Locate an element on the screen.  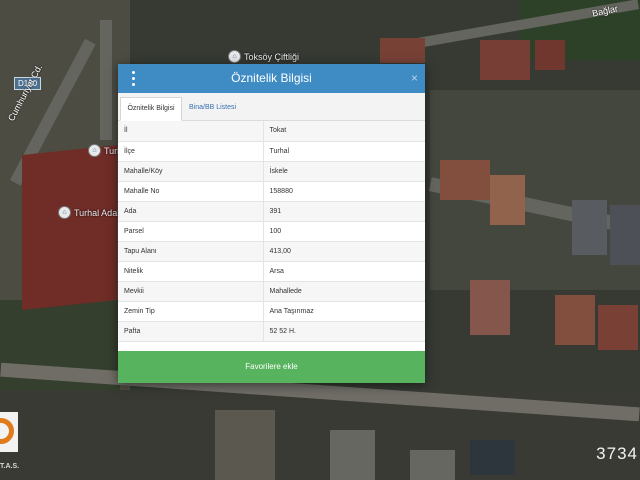
poi-turhal-adal: ⌂ Turhal Adal is located at coordinates (88, 212).